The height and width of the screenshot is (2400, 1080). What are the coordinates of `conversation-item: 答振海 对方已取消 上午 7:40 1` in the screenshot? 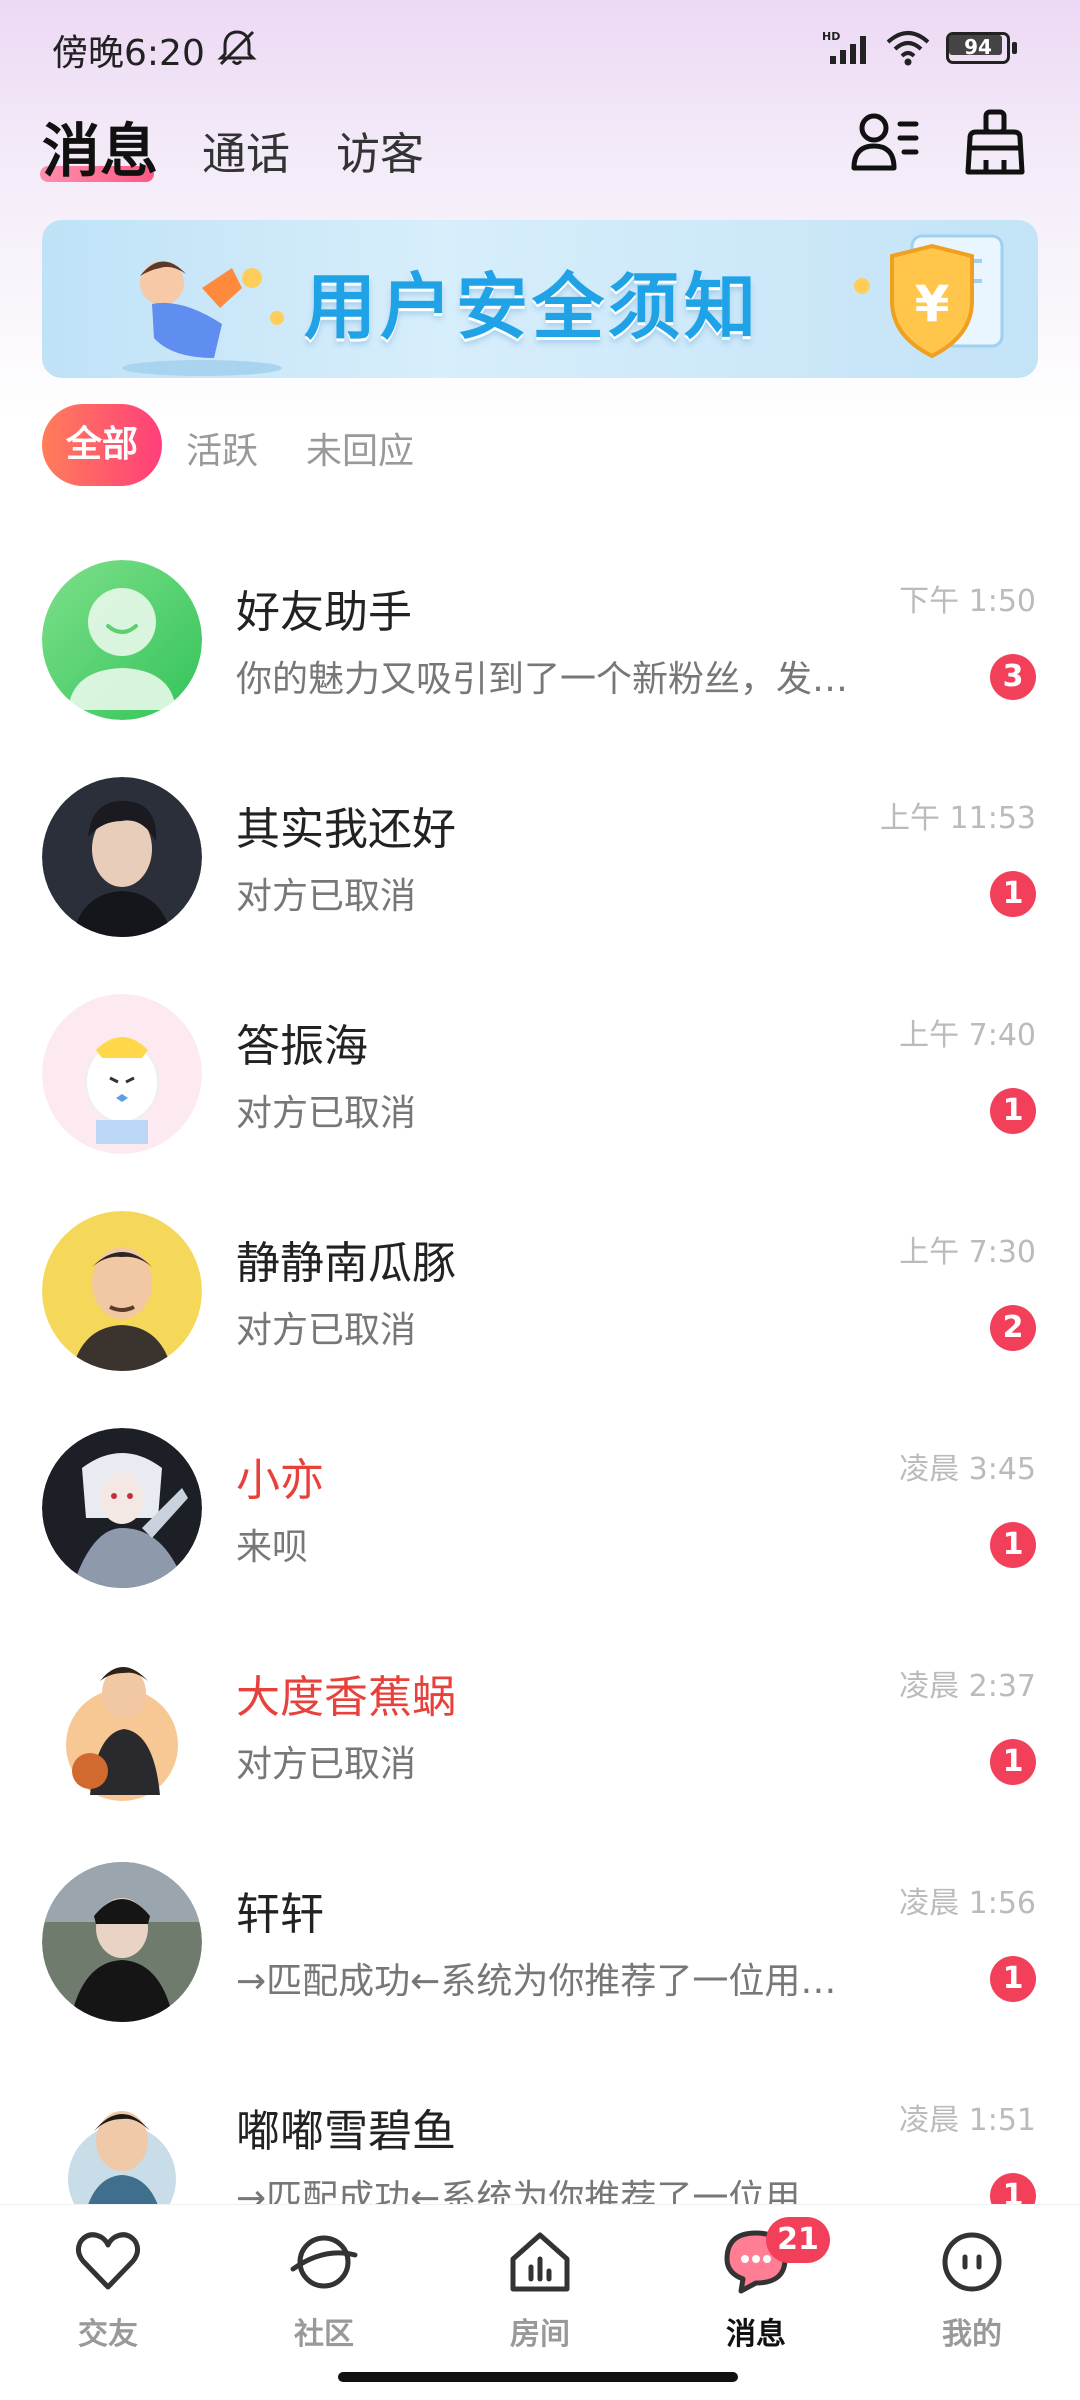 It's located at (540, 1082).